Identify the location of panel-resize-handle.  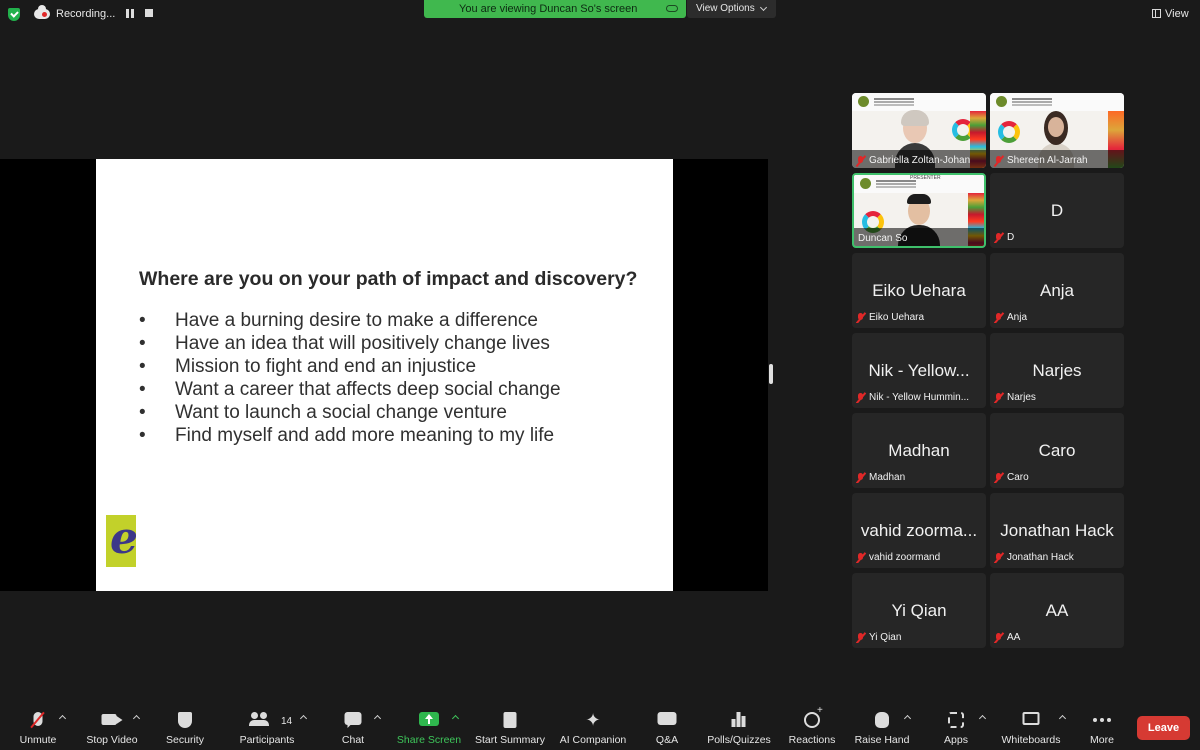
(771, 374).